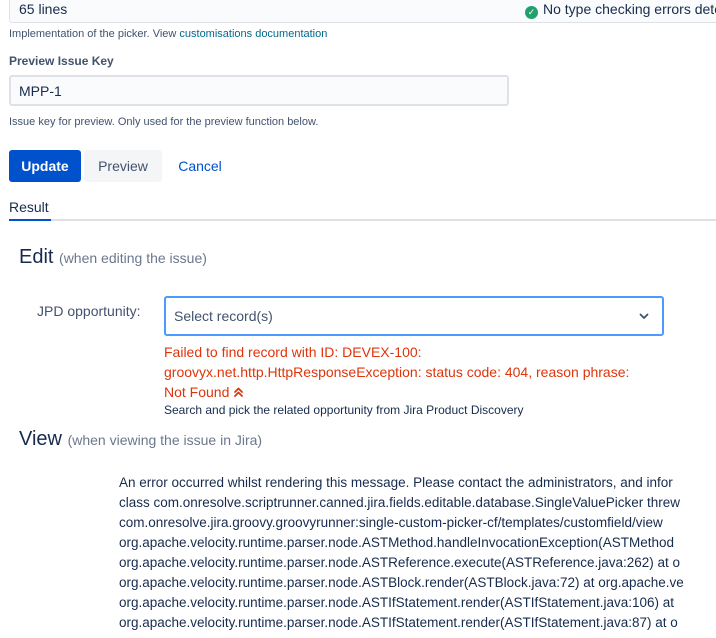 The width and height of the screenshot is (716, 638). Describe the element at coordinates (61, 61) in the screenshot. I see `preview-issue-key-label: Preview Issue Key` at that location.